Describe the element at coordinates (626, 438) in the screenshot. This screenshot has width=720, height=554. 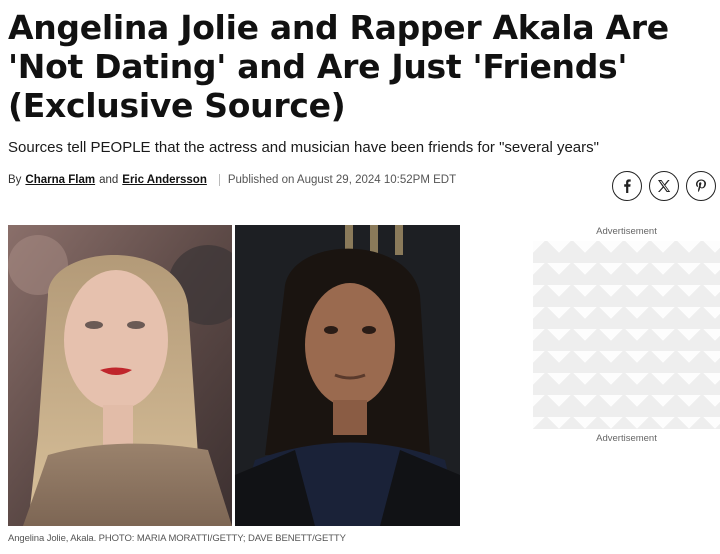
I see `ad-label-bottom: Advertisement` at that location.